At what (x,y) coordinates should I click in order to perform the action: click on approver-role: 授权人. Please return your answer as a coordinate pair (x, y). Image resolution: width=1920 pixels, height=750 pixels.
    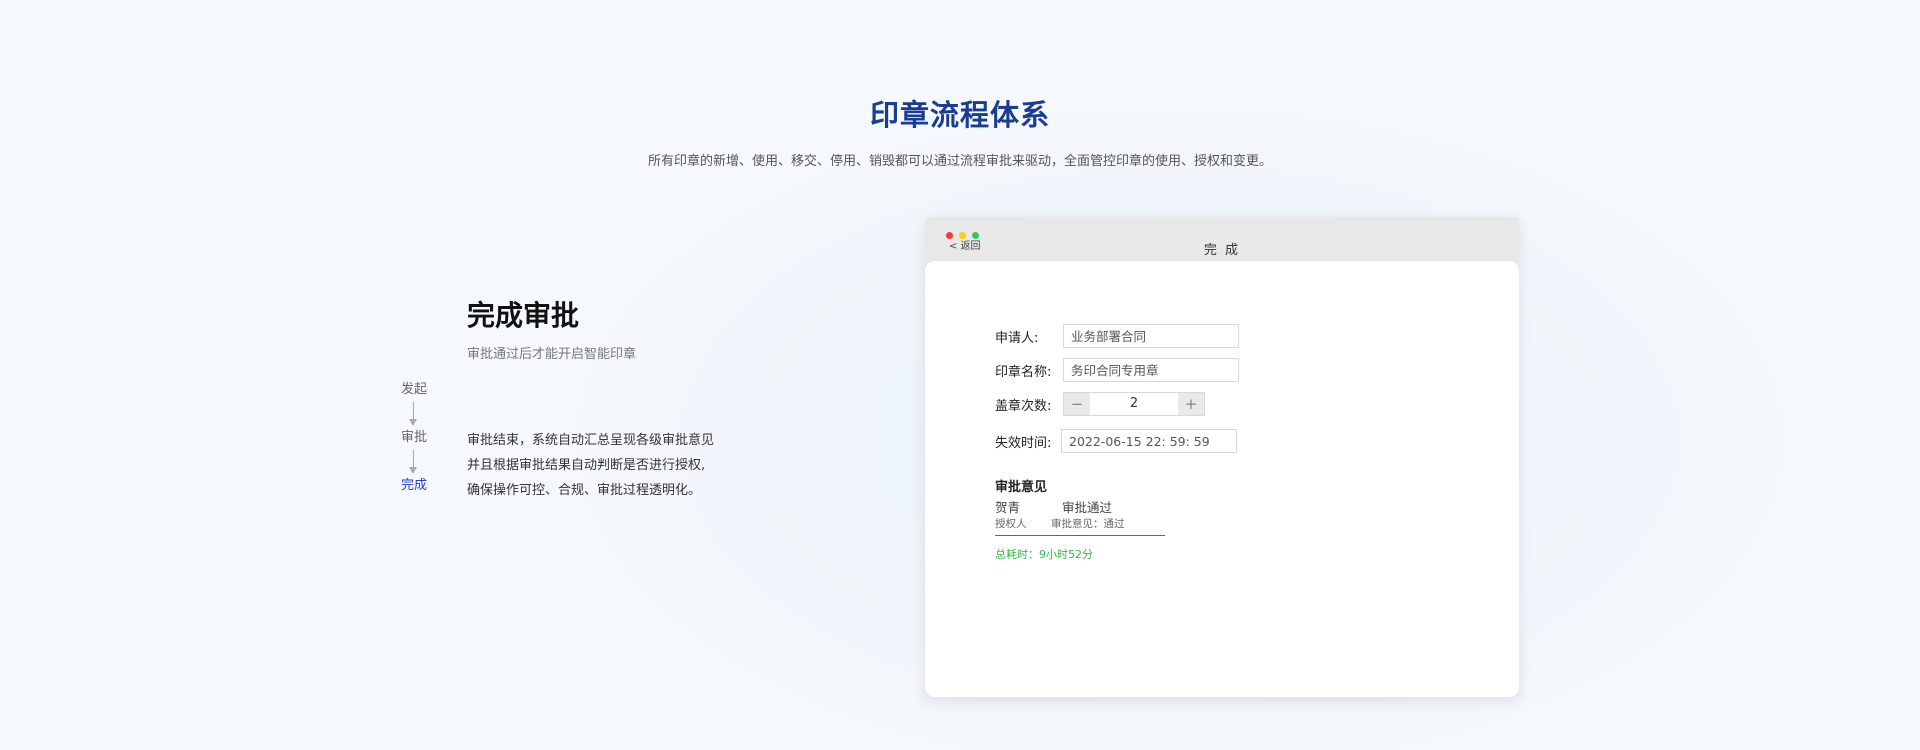
    Looking at the image, I should click on (1011, 524).